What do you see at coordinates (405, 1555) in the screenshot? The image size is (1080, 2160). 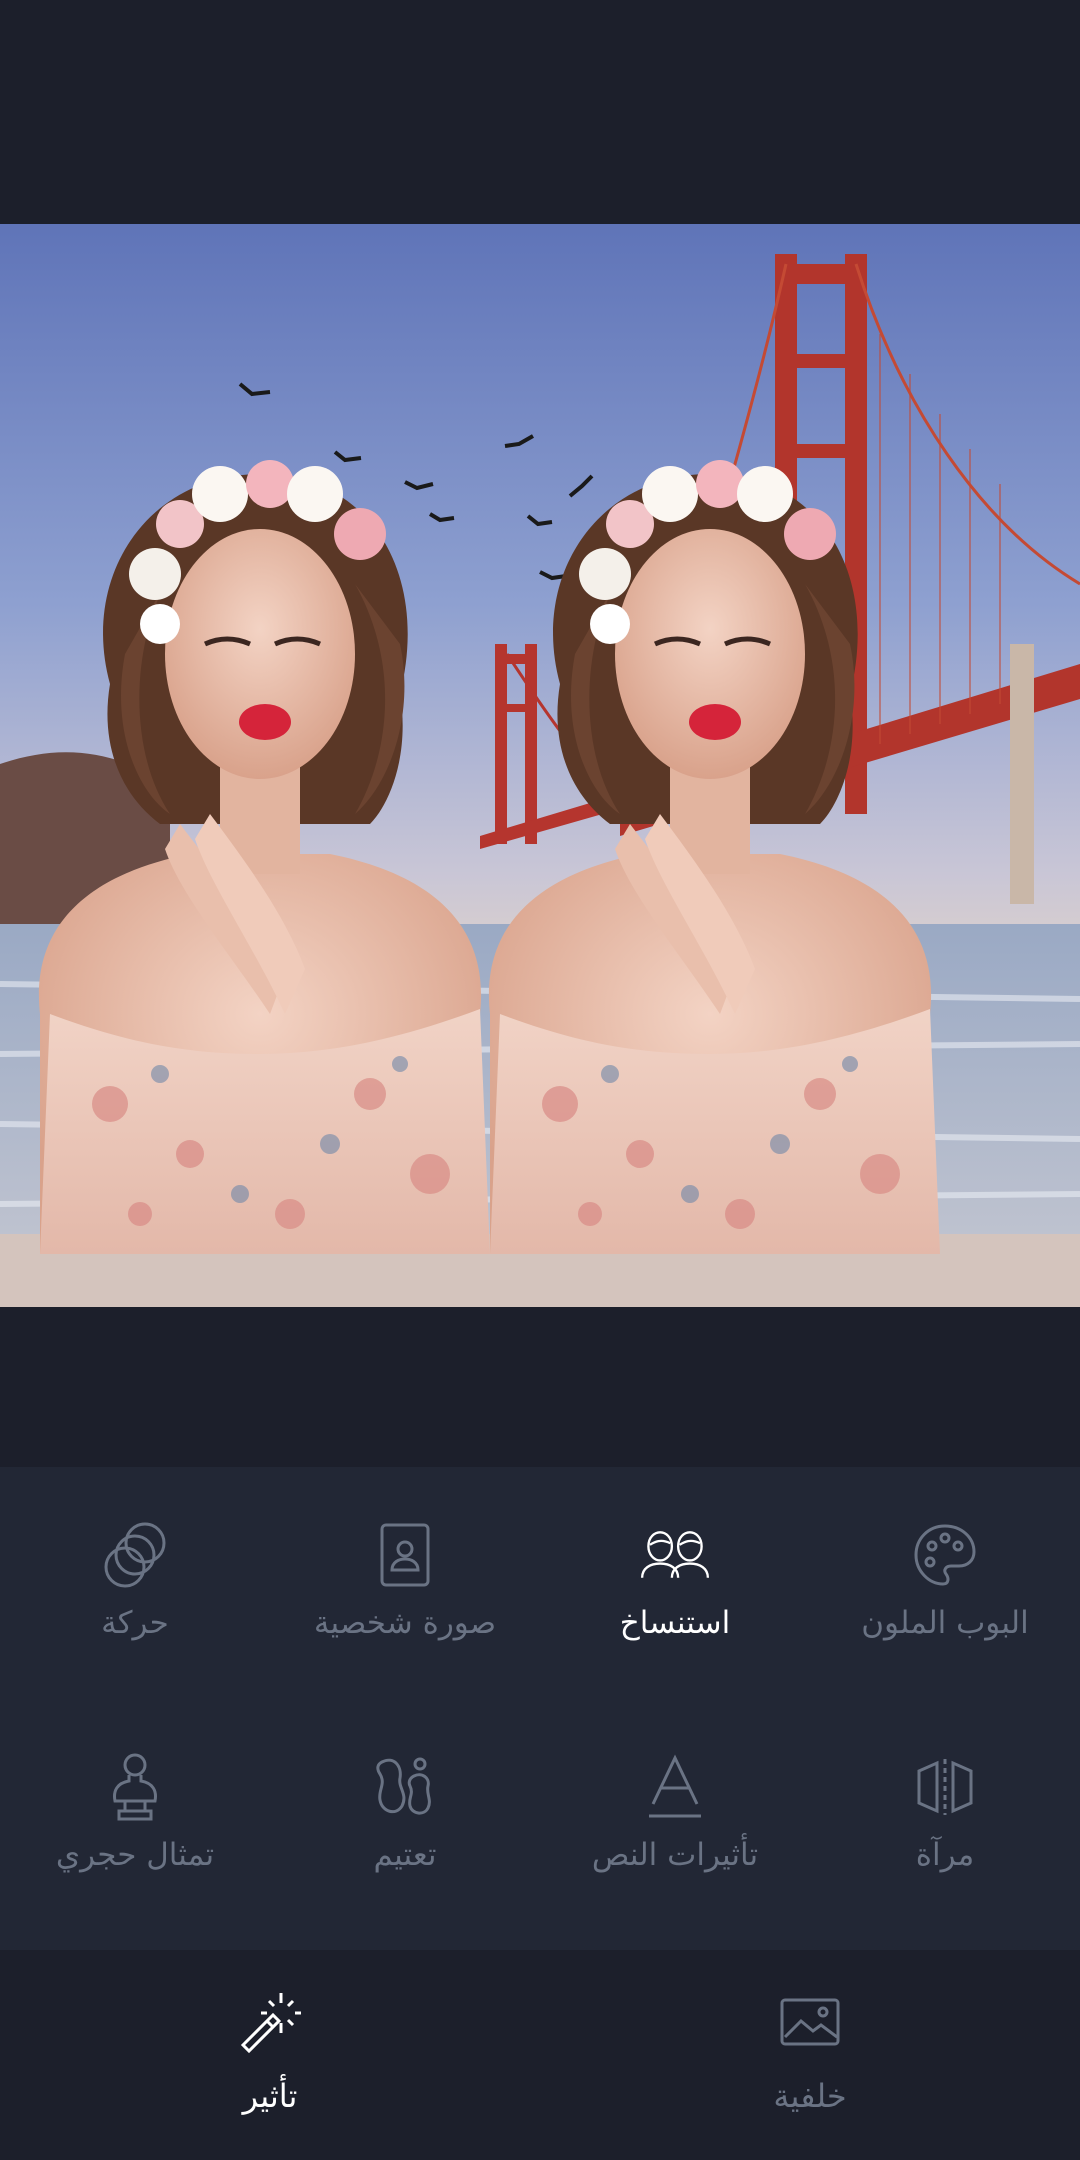 I see `portrait-icon` at bounding box center [405, 1555].